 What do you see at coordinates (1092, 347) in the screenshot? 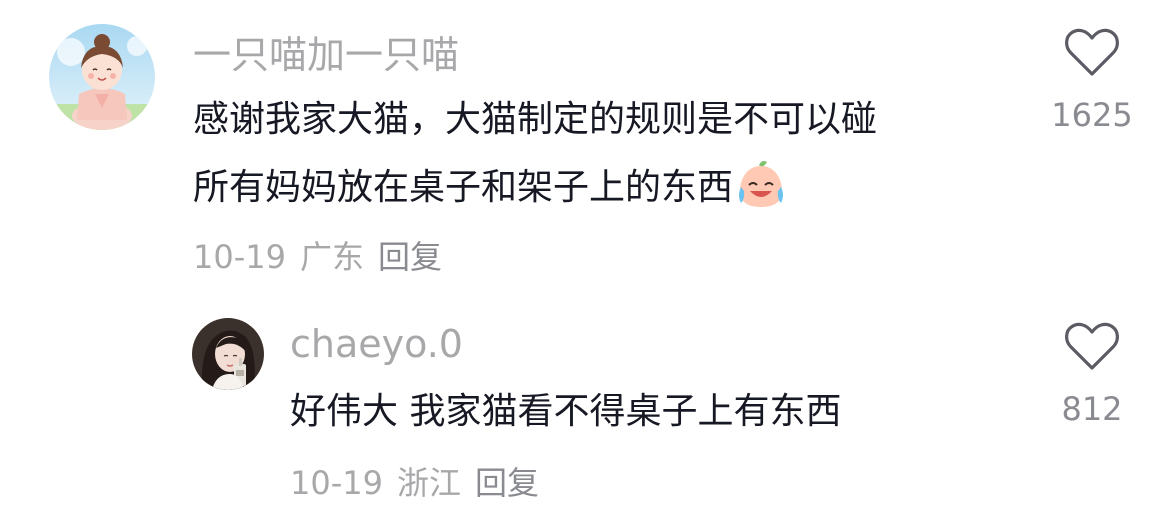
I see `heart-outline-icon` at bounding box center [1092, 347].